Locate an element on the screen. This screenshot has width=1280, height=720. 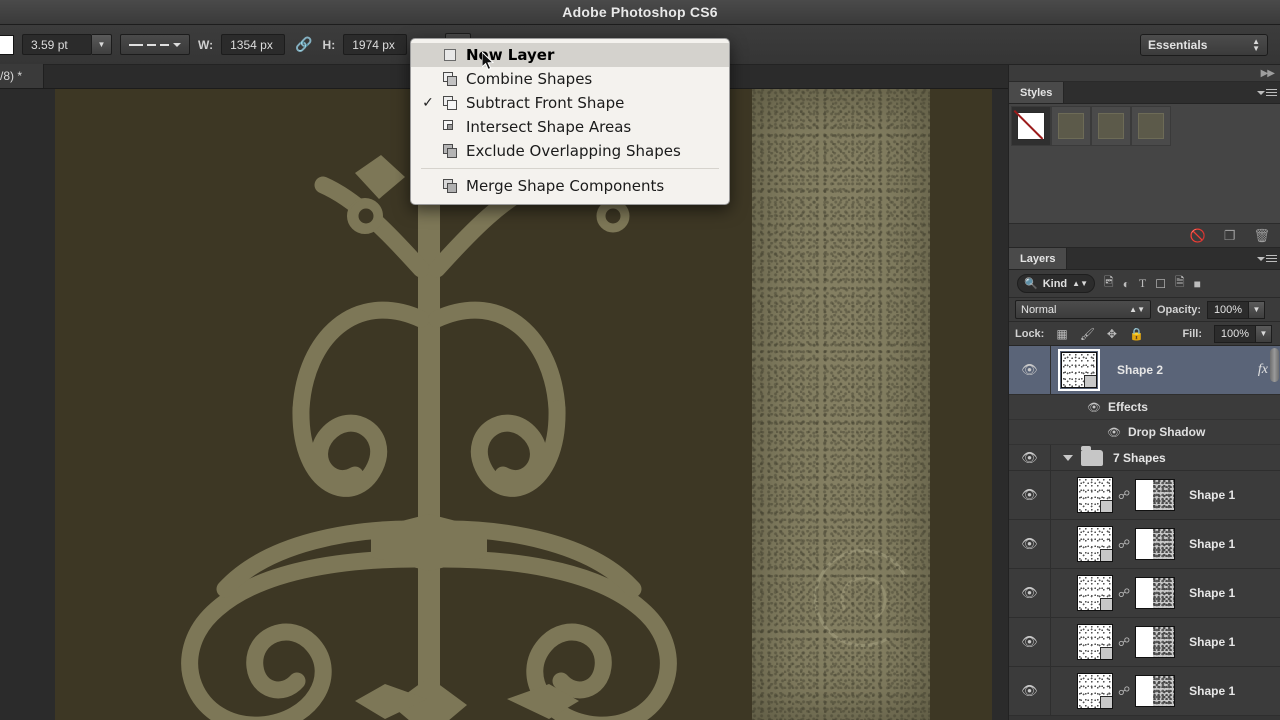
tab-styles: Styles is located at coordinates (1037, 92).